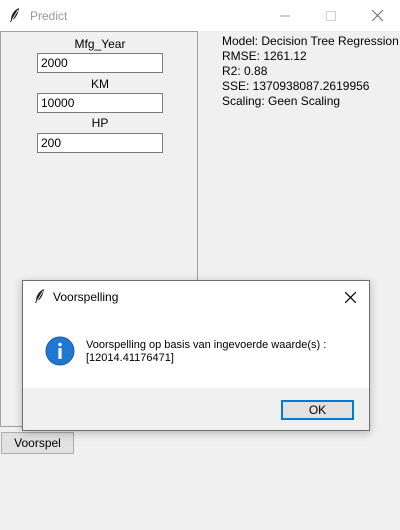 This screenshot has height=530, width=400. I want to click on dialog-close-button, so click(350, 297).